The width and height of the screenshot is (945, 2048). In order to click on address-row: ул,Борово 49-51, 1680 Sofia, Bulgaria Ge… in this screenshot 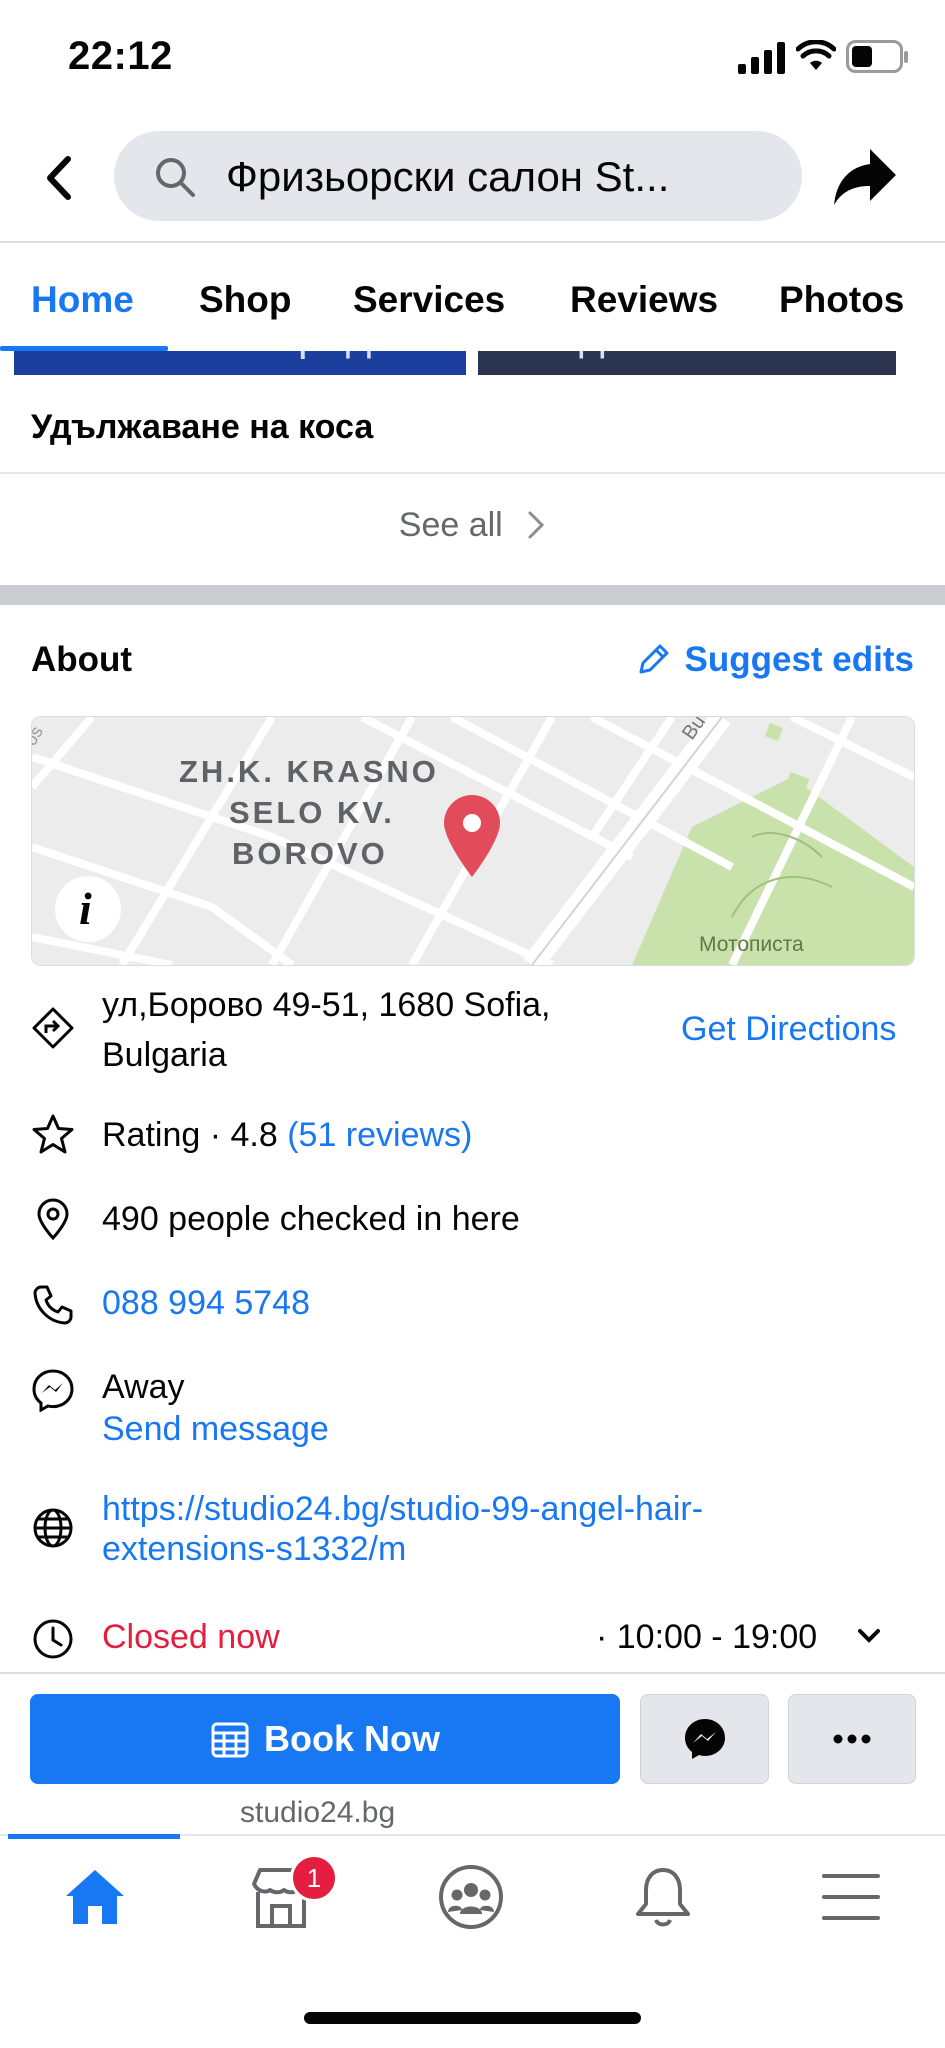, I will do `click(472, 1030)`.